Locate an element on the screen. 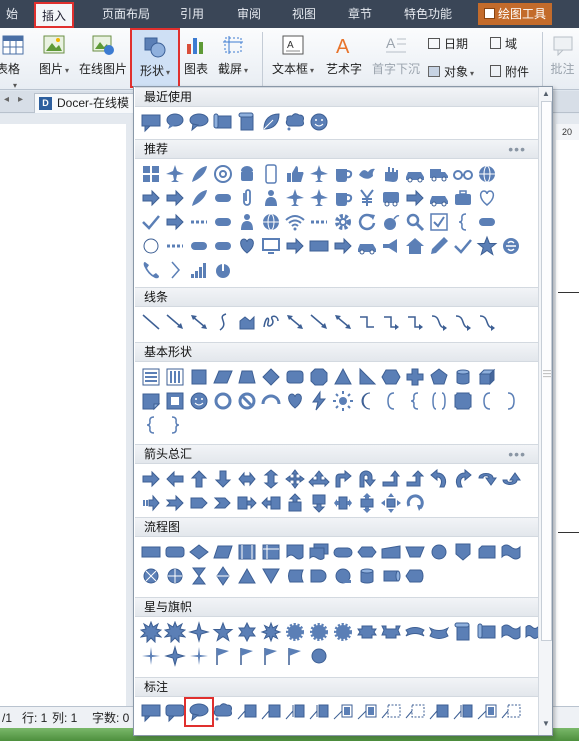  tab-references: 引用 is located at coordinates (192, 14).